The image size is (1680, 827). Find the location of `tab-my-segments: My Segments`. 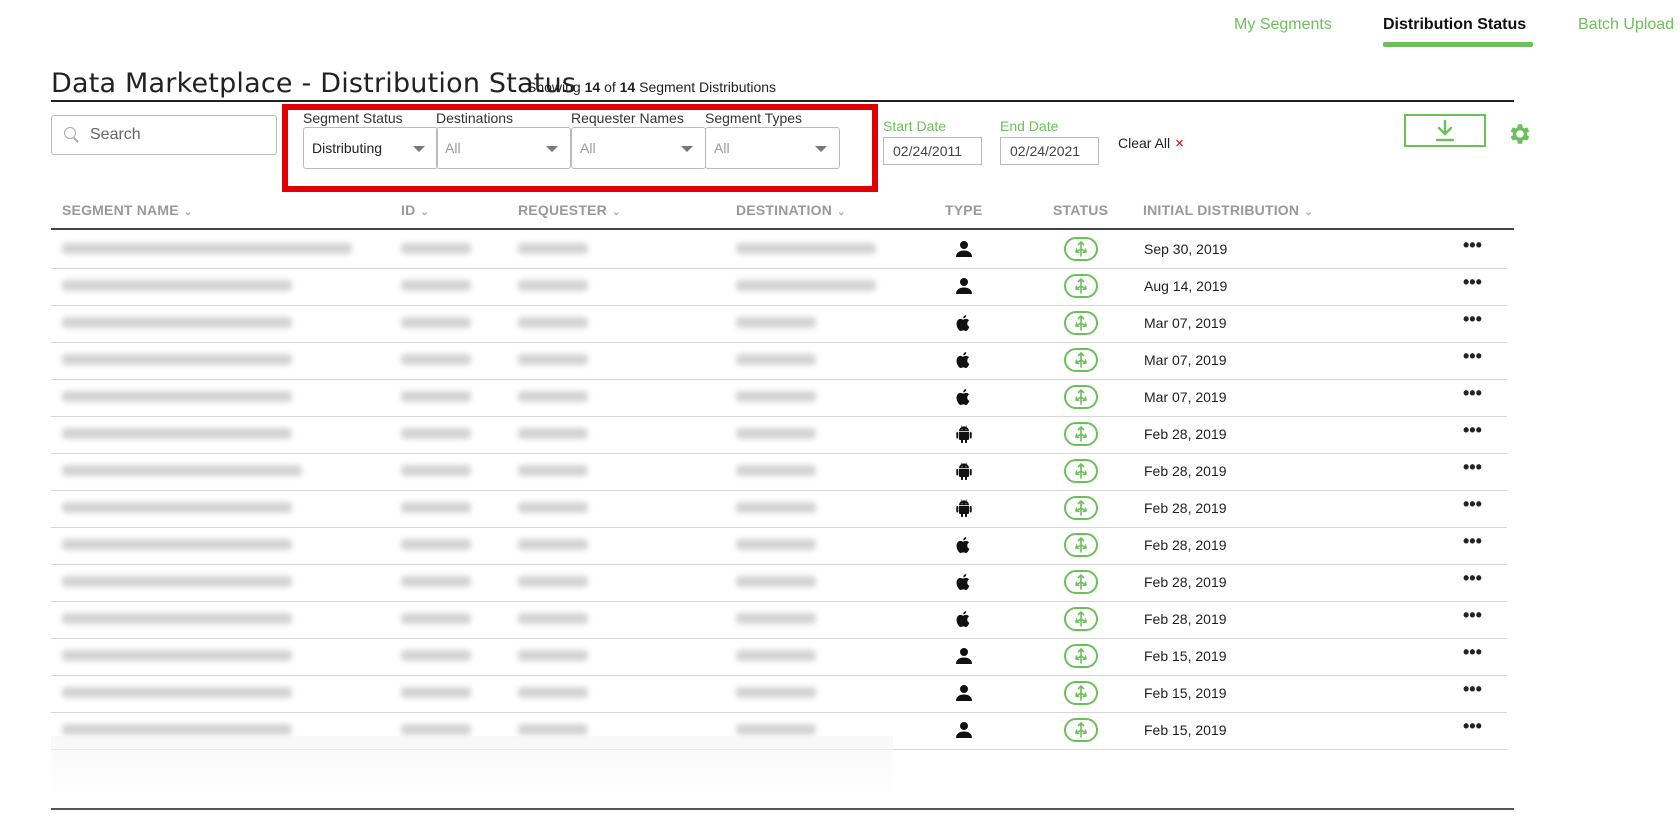

tab-my-segments: My Segments is located at coordinates (1283, 25).